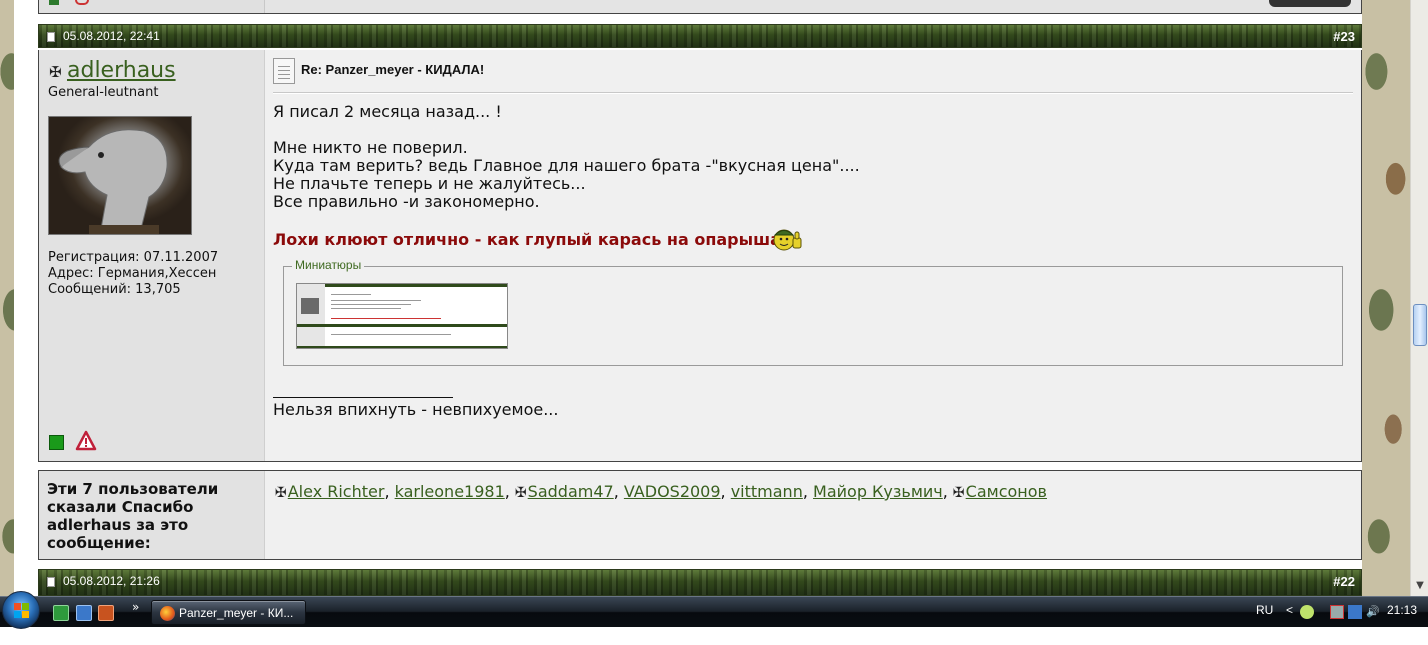 Image resolution: width=1428 pixels, height=645 pixels. Describe the element at coordinates (1006, 491) in the screenshot. I see `thanks-user-link: Самсонов` at that location.